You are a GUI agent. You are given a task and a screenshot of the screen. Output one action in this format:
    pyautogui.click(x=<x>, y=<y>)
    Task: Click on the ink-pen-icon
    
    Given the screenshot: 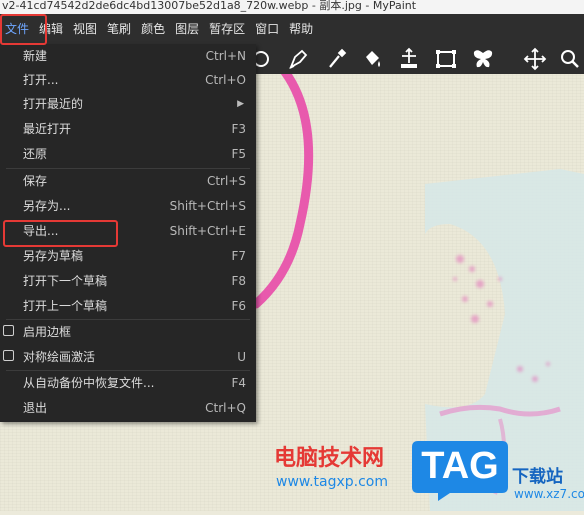 What is the action you would take?
    pyautogui.click(x=298, y=59)
    